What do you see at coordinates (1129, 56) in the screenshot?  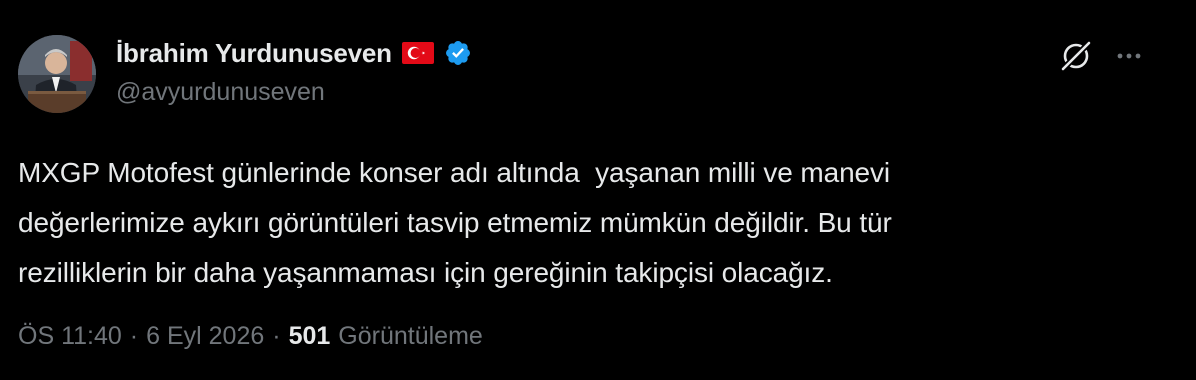 I see `more-options-icon` at bounding box center [1129, 56].